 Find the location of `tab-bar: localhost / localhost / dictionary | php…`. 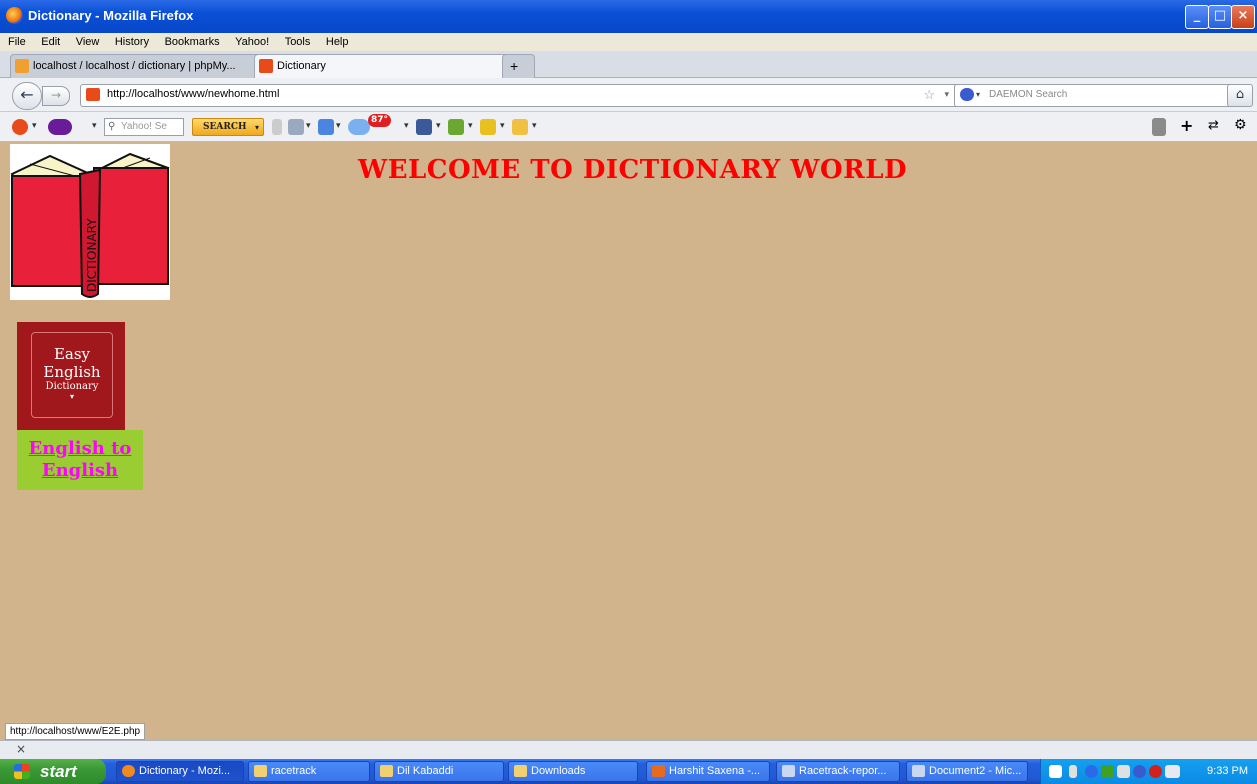

tab-bar: localhost / localhost / dictionary | php… is located at coordinates (628, 65).